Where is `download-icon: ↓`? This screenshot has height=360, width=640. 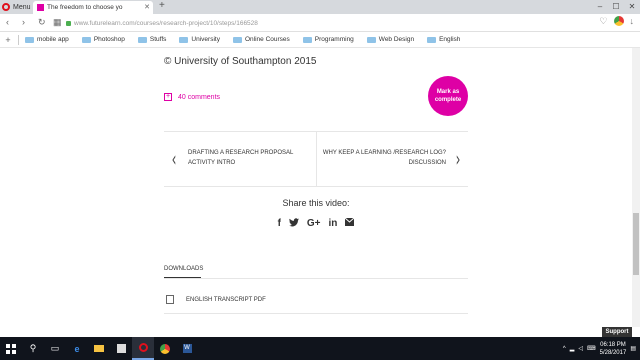
download-icon: ↓ is located at coordinates (632, 21).